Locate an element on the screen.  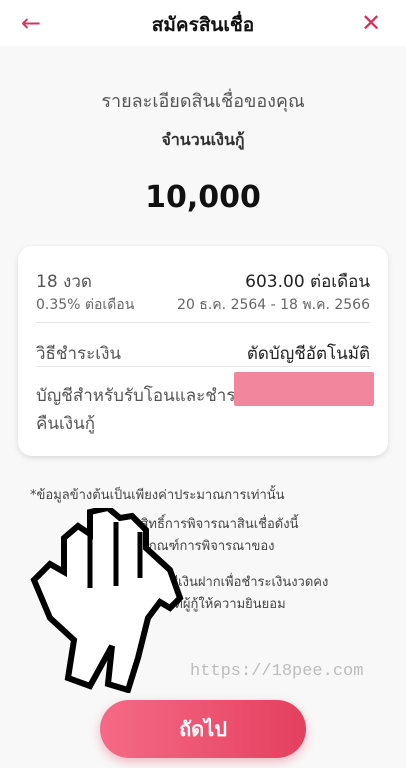
date-range: 20 ธ.ค. 2564 - 18 พ.ค. 2566 is located at coordinates (273, 305).